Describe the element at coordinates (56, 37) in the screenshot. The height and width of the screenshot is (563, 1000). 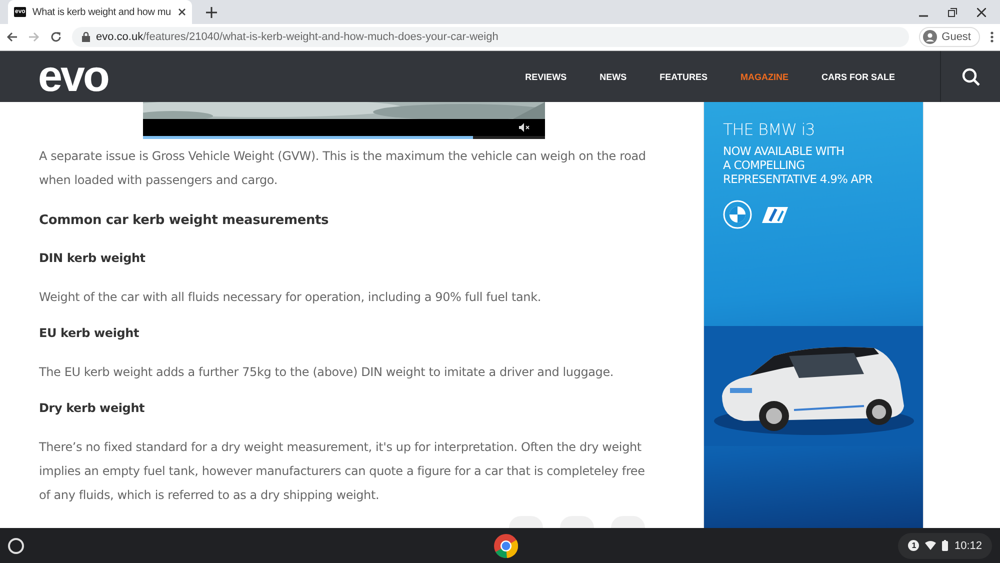
I see `reload-icon` at that location.